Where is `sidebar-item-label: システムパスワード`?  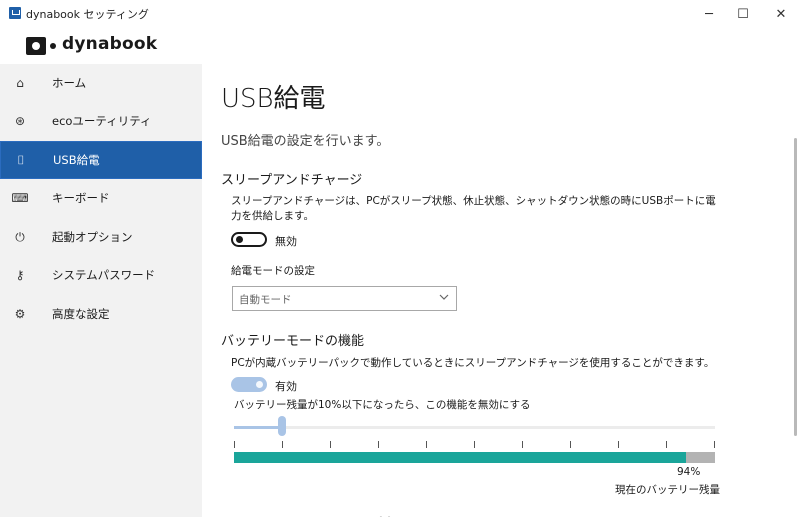
sidebar-item-label: システムパスワード is located at coordinates (104, 275).